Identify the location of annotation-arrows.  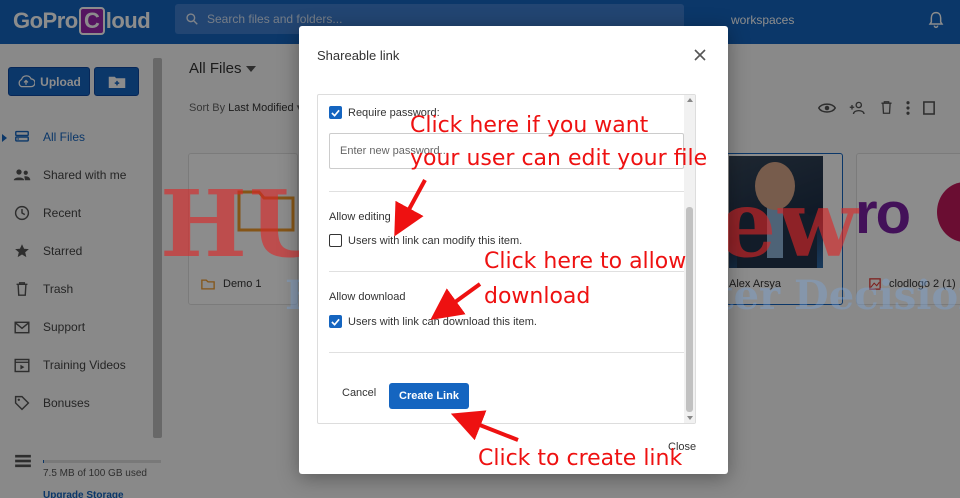
(456, 310).